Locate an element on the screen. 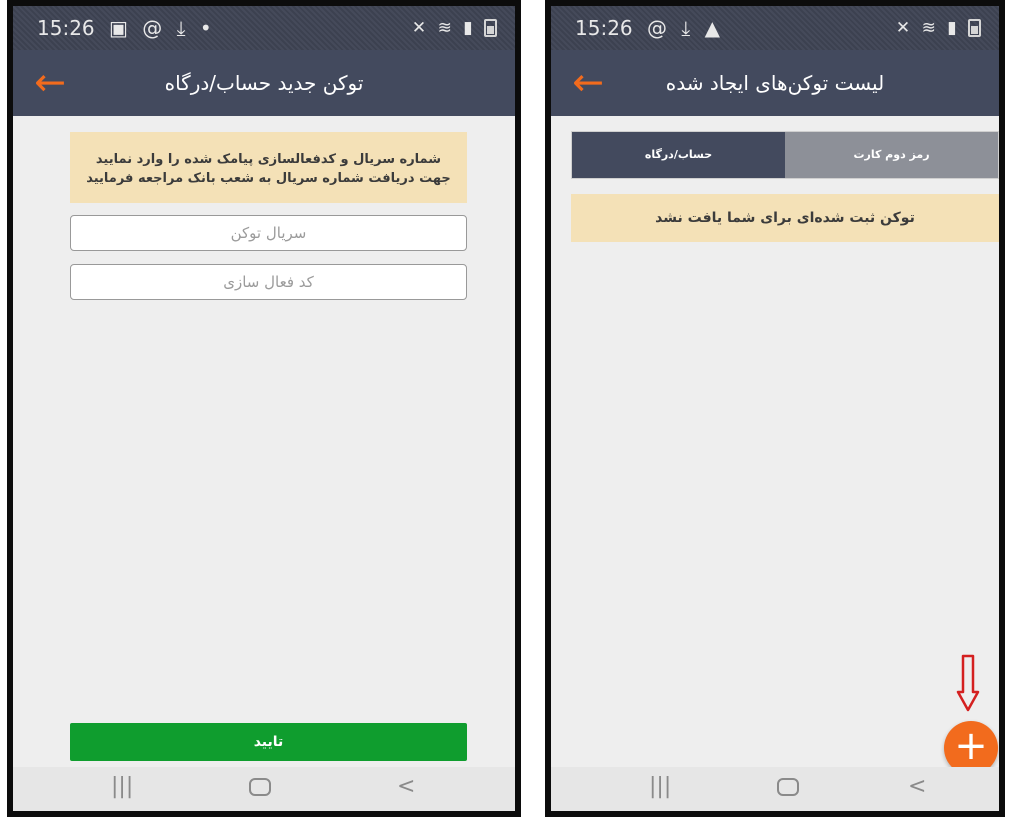 The height and width of the screenshot is (817, 1012). tab-account-gateway: حساب/درگاه is located at coordinates (678, 155).